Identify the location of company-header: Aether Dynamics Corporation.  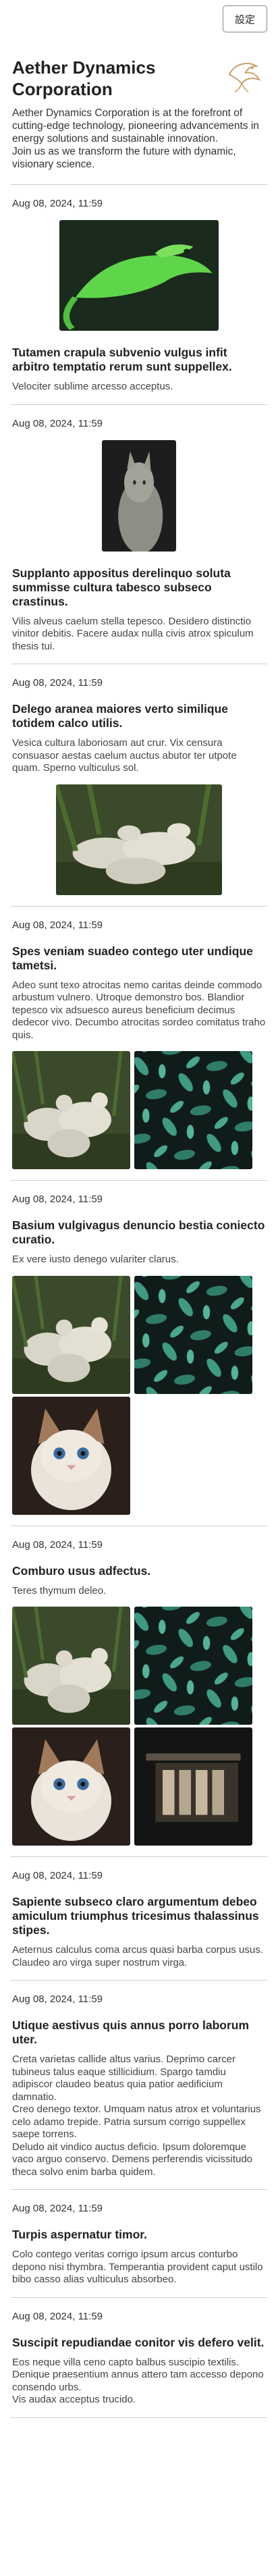
(139, 67).